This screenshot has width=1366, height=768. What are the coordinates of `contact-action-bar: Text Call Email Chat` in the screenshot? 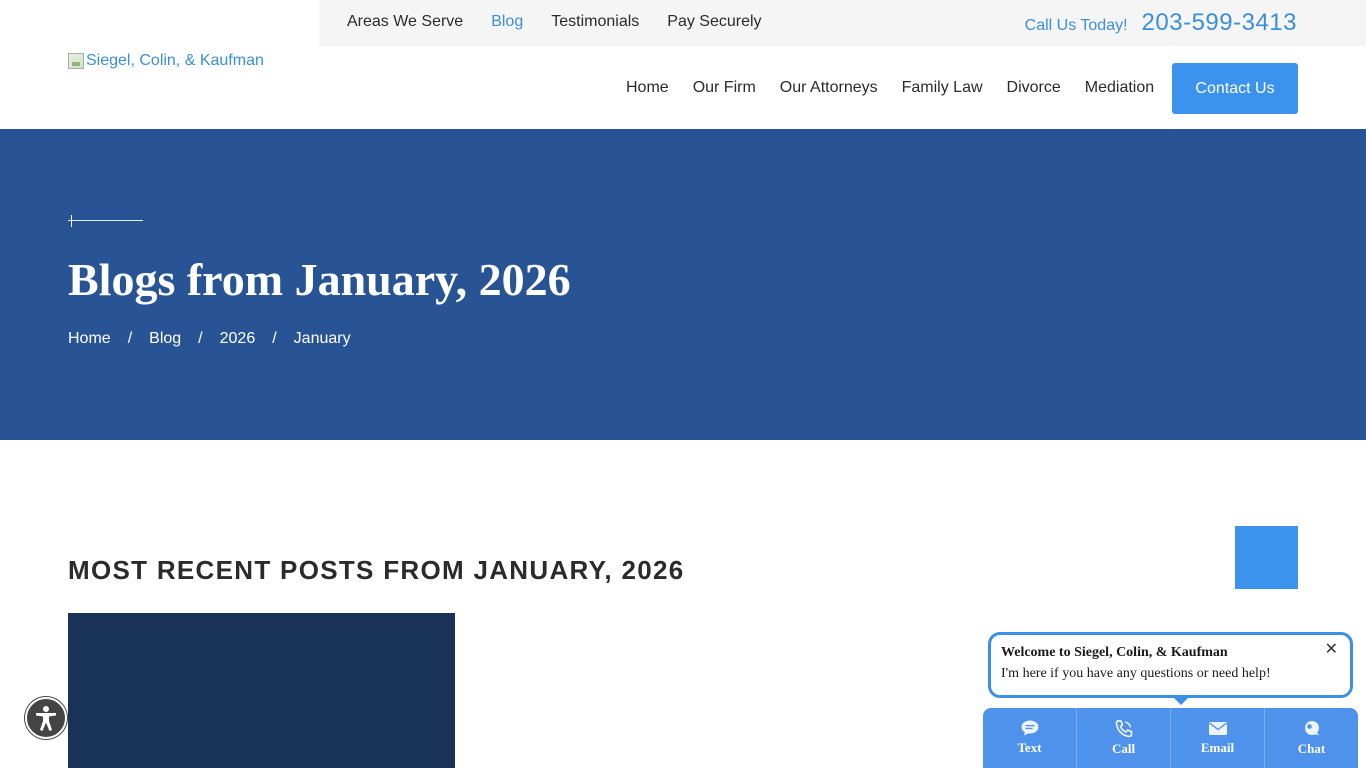 It's located at (1170, 738).